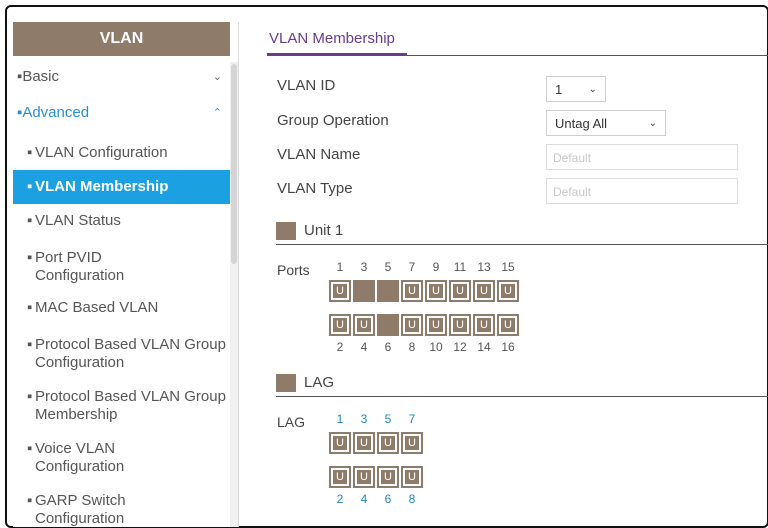  I want to click on unit-port-16: U, so click(508, 325).